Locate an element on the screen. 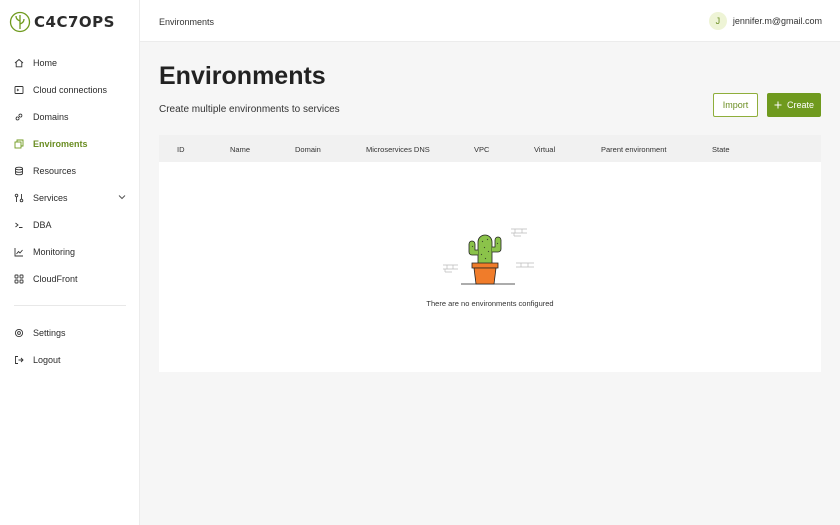 The height and width of the screenshot is (525, 840). sidebar-bottom-nav: Settings Logout is located at coordinates (70, 346).